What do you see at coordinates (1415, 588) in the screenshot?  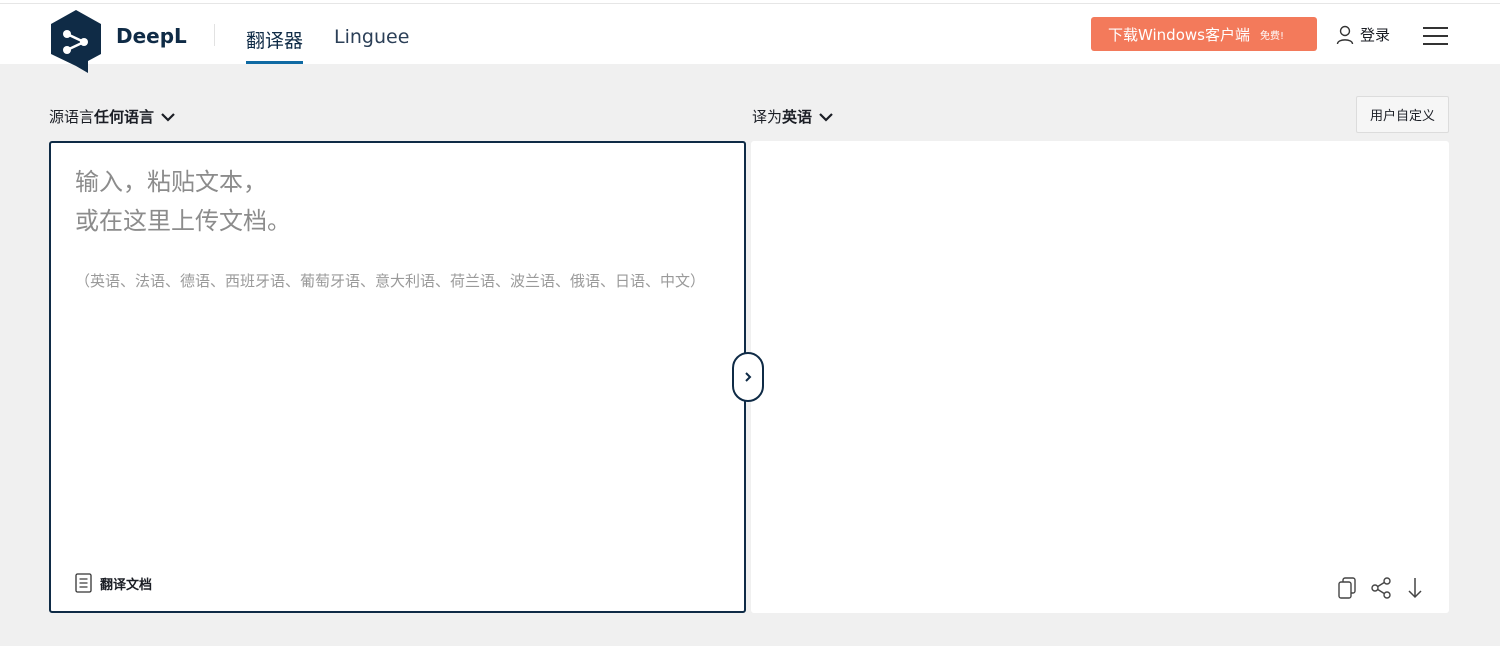 I see `download-icon` at bounding box center [1415, 588].